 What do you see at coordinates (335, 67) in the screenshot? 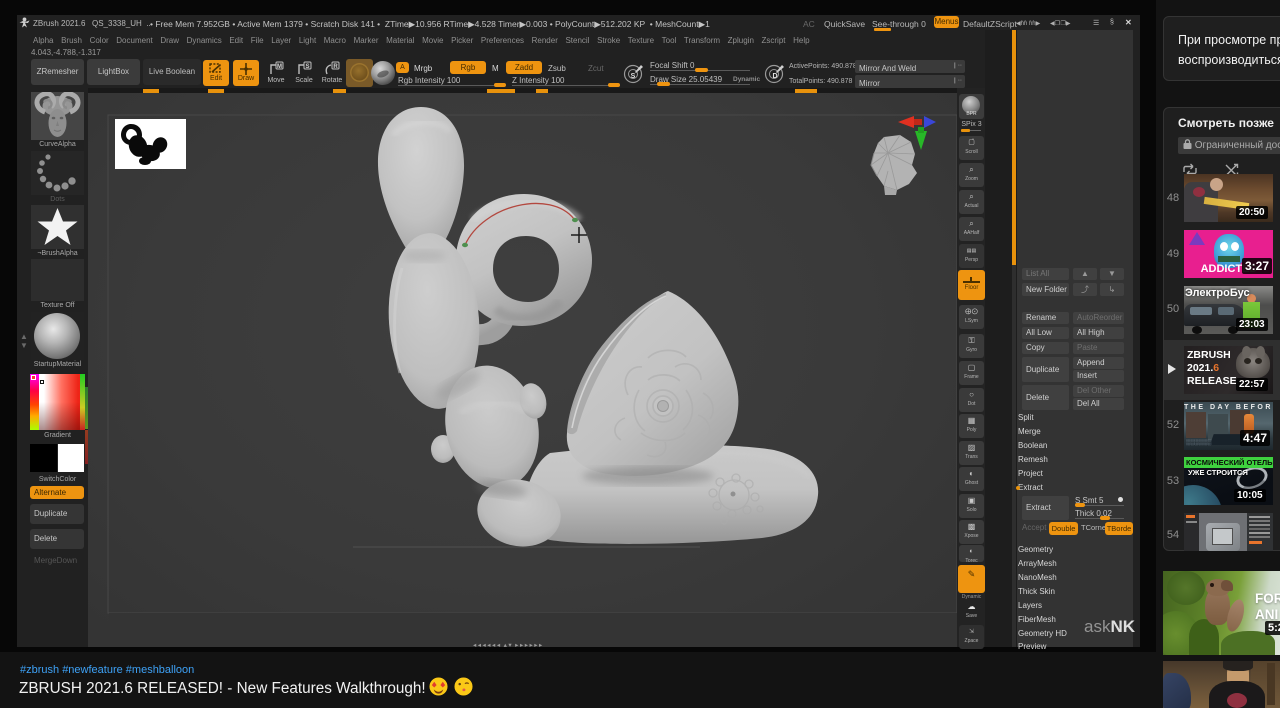
I see `svg-text: R` at bounding box center [335, 67].